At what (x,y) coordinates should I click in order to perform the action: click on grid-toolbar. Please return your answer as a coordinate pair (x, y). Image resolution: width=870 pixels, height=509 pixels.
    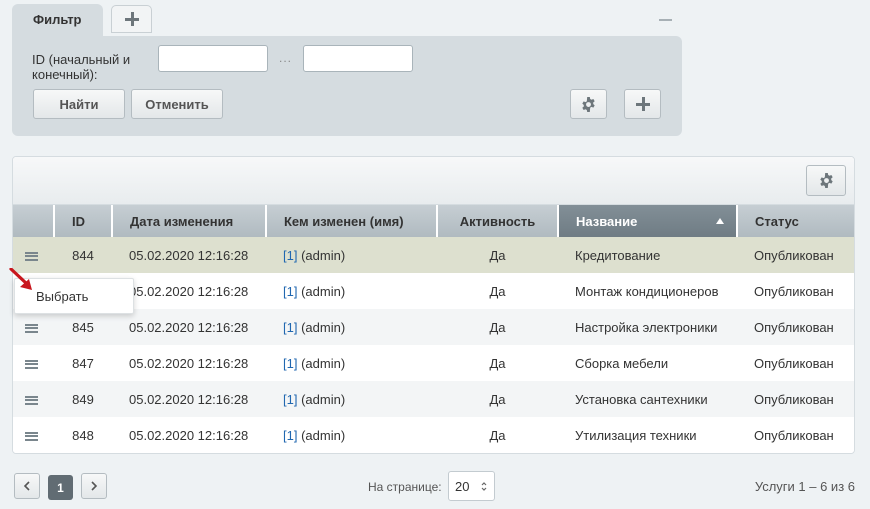
    Looking at the image, I should click on (433, 181).